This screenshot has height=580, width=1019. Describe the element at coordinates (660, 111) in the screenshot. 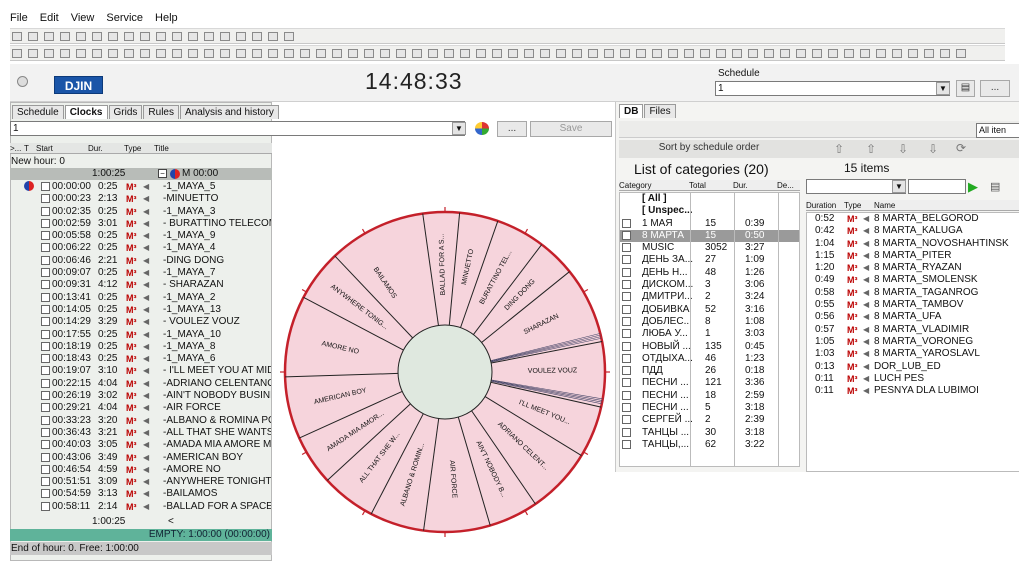

I see `tab-files: Files` at that location.